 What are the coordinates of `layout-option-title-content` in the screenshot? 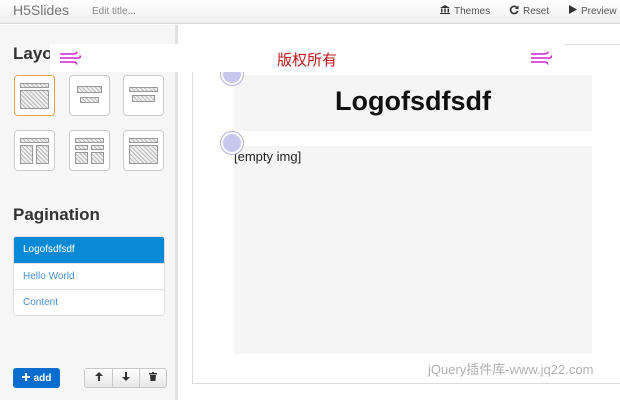 It's located at (34, 95).